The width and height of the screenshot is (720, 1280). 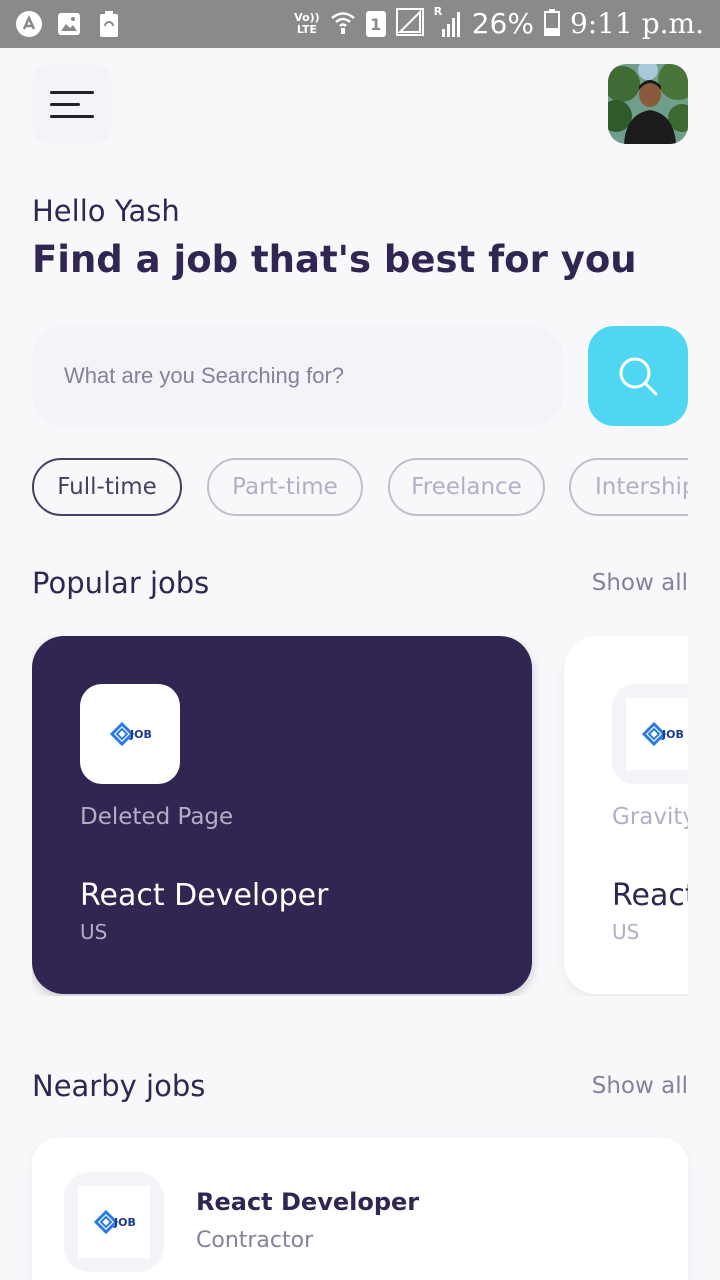 What do you see at coordinates (121, 583) in the screenshot?
I see `popular-jobs-title: Popular jobs` at bounding box center [121, 583].